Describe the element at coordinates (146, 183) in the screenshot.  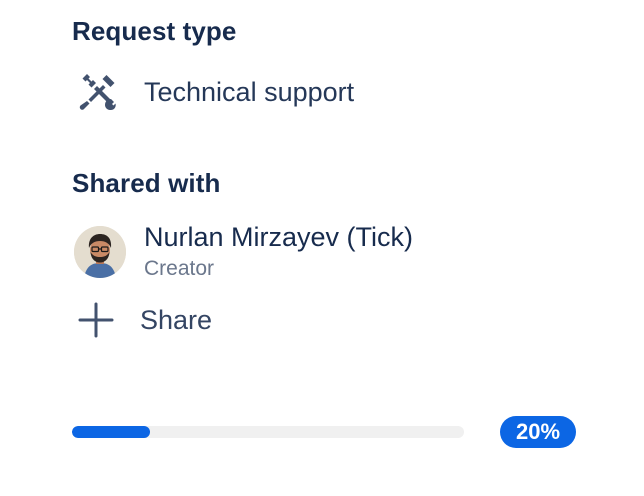
I see `shared-with-heading: Shared with` at that location.